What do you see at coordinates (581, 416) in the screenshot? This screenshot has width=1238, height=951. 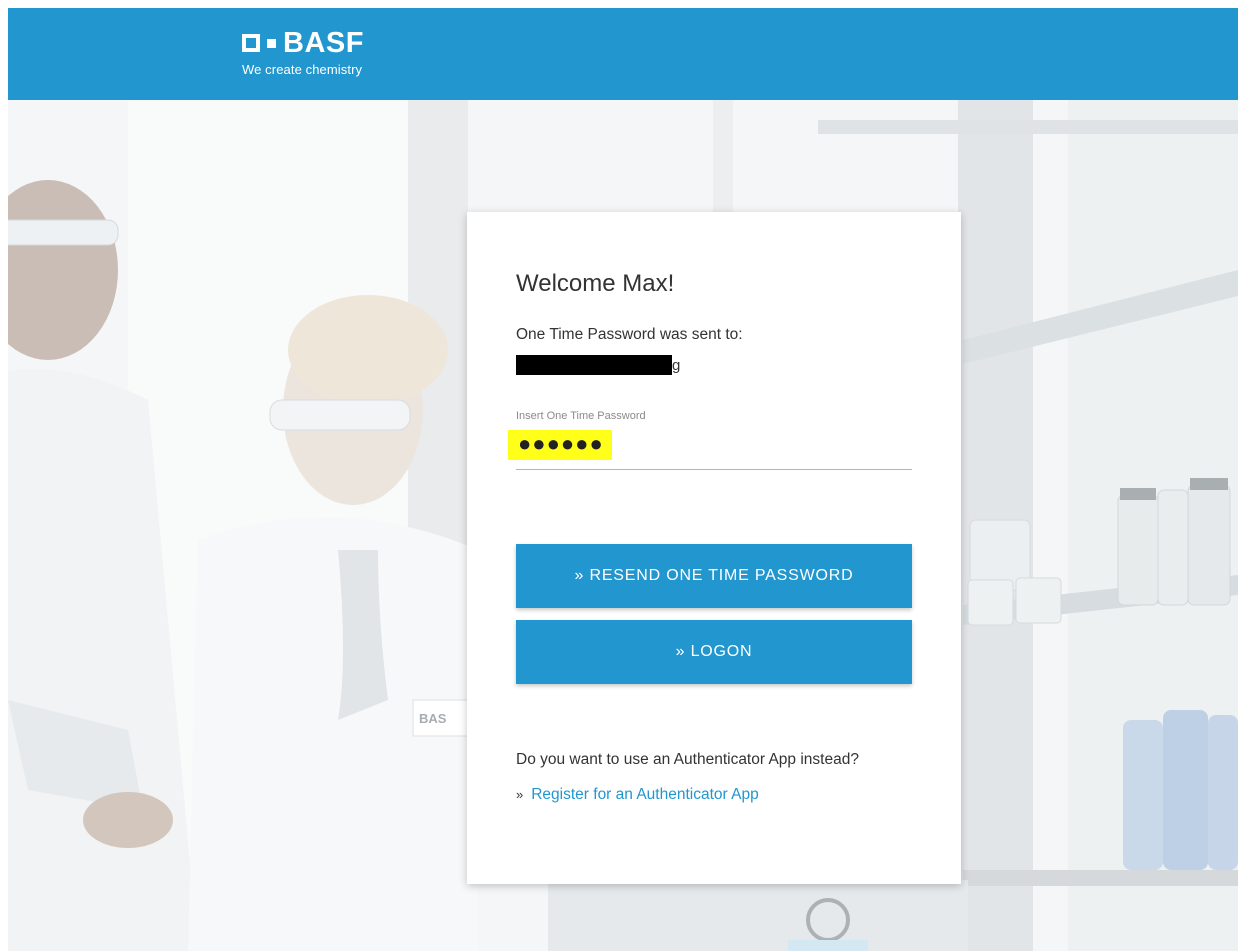 I see `otp-field-label: Insert One Time Password` at bounding box center [581, 416].